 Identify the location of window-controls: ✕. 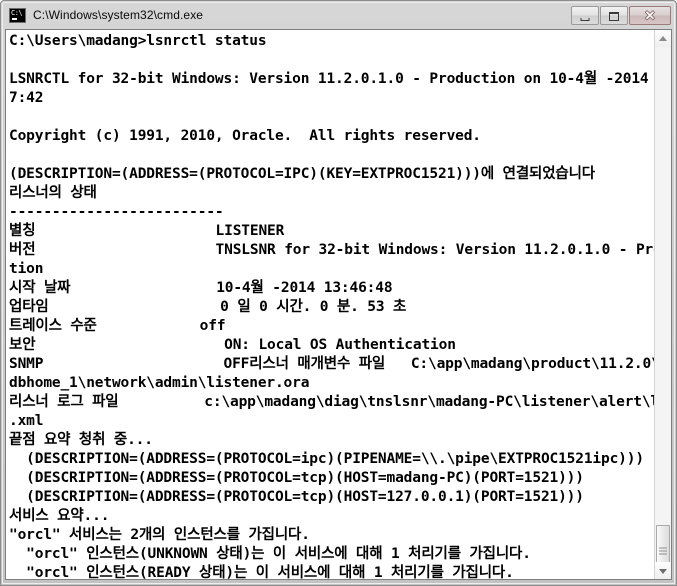
(621, 15).